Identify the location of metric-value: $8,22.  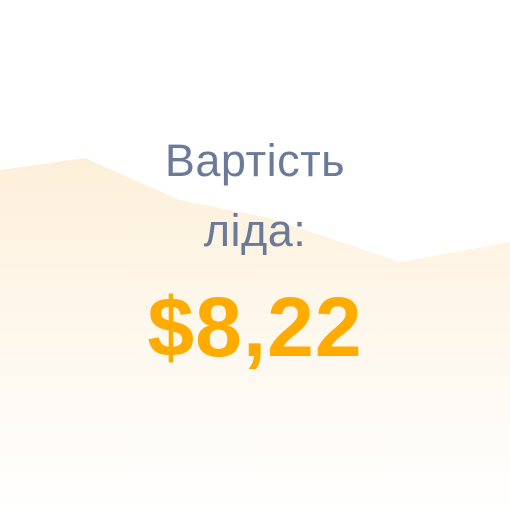
(255, 327).